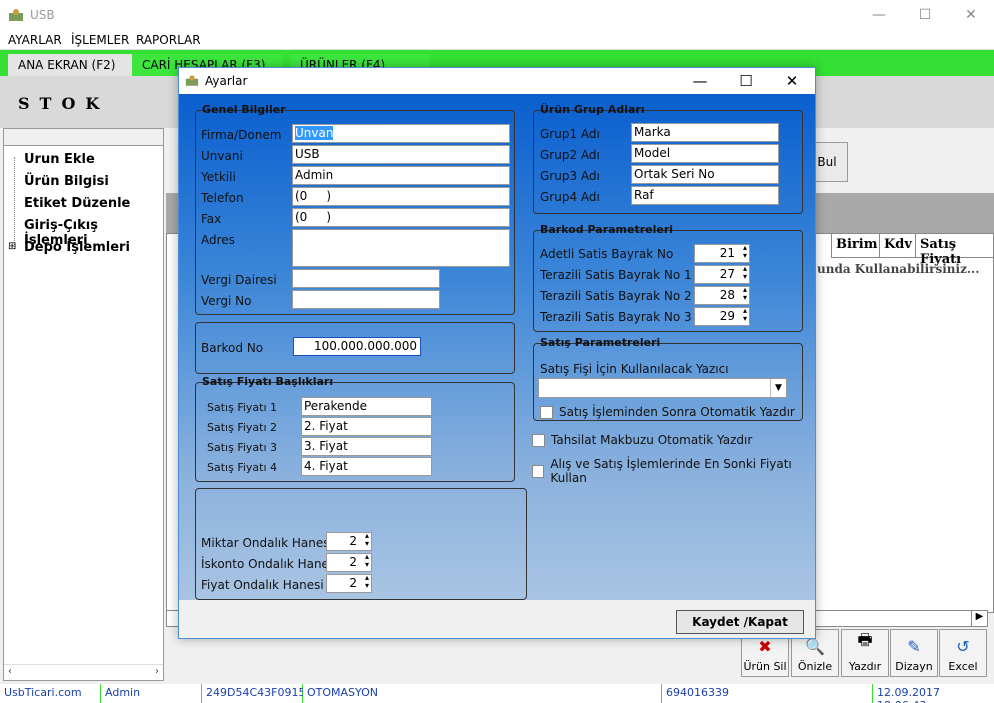 This screenshot has height=703, width=994. I want to click on barkod-no-label: Barkod No, so click(232, 348).